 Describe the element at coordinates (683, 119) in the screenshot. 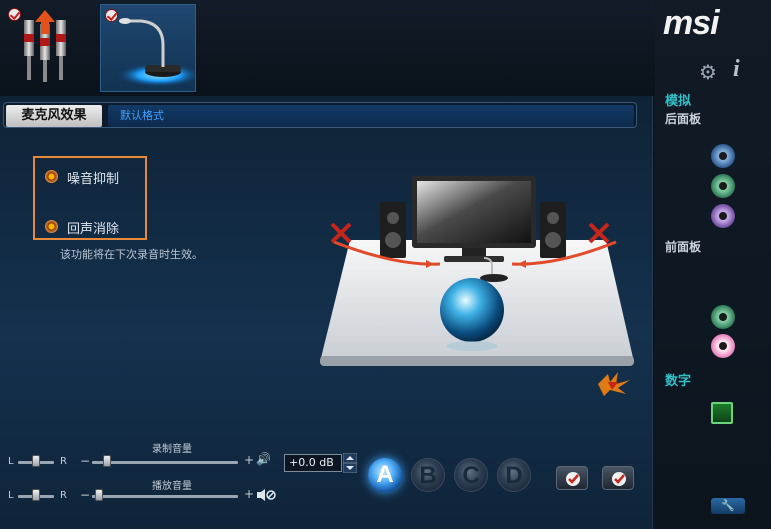

I see `back-panel-label: 后面板` at that location.